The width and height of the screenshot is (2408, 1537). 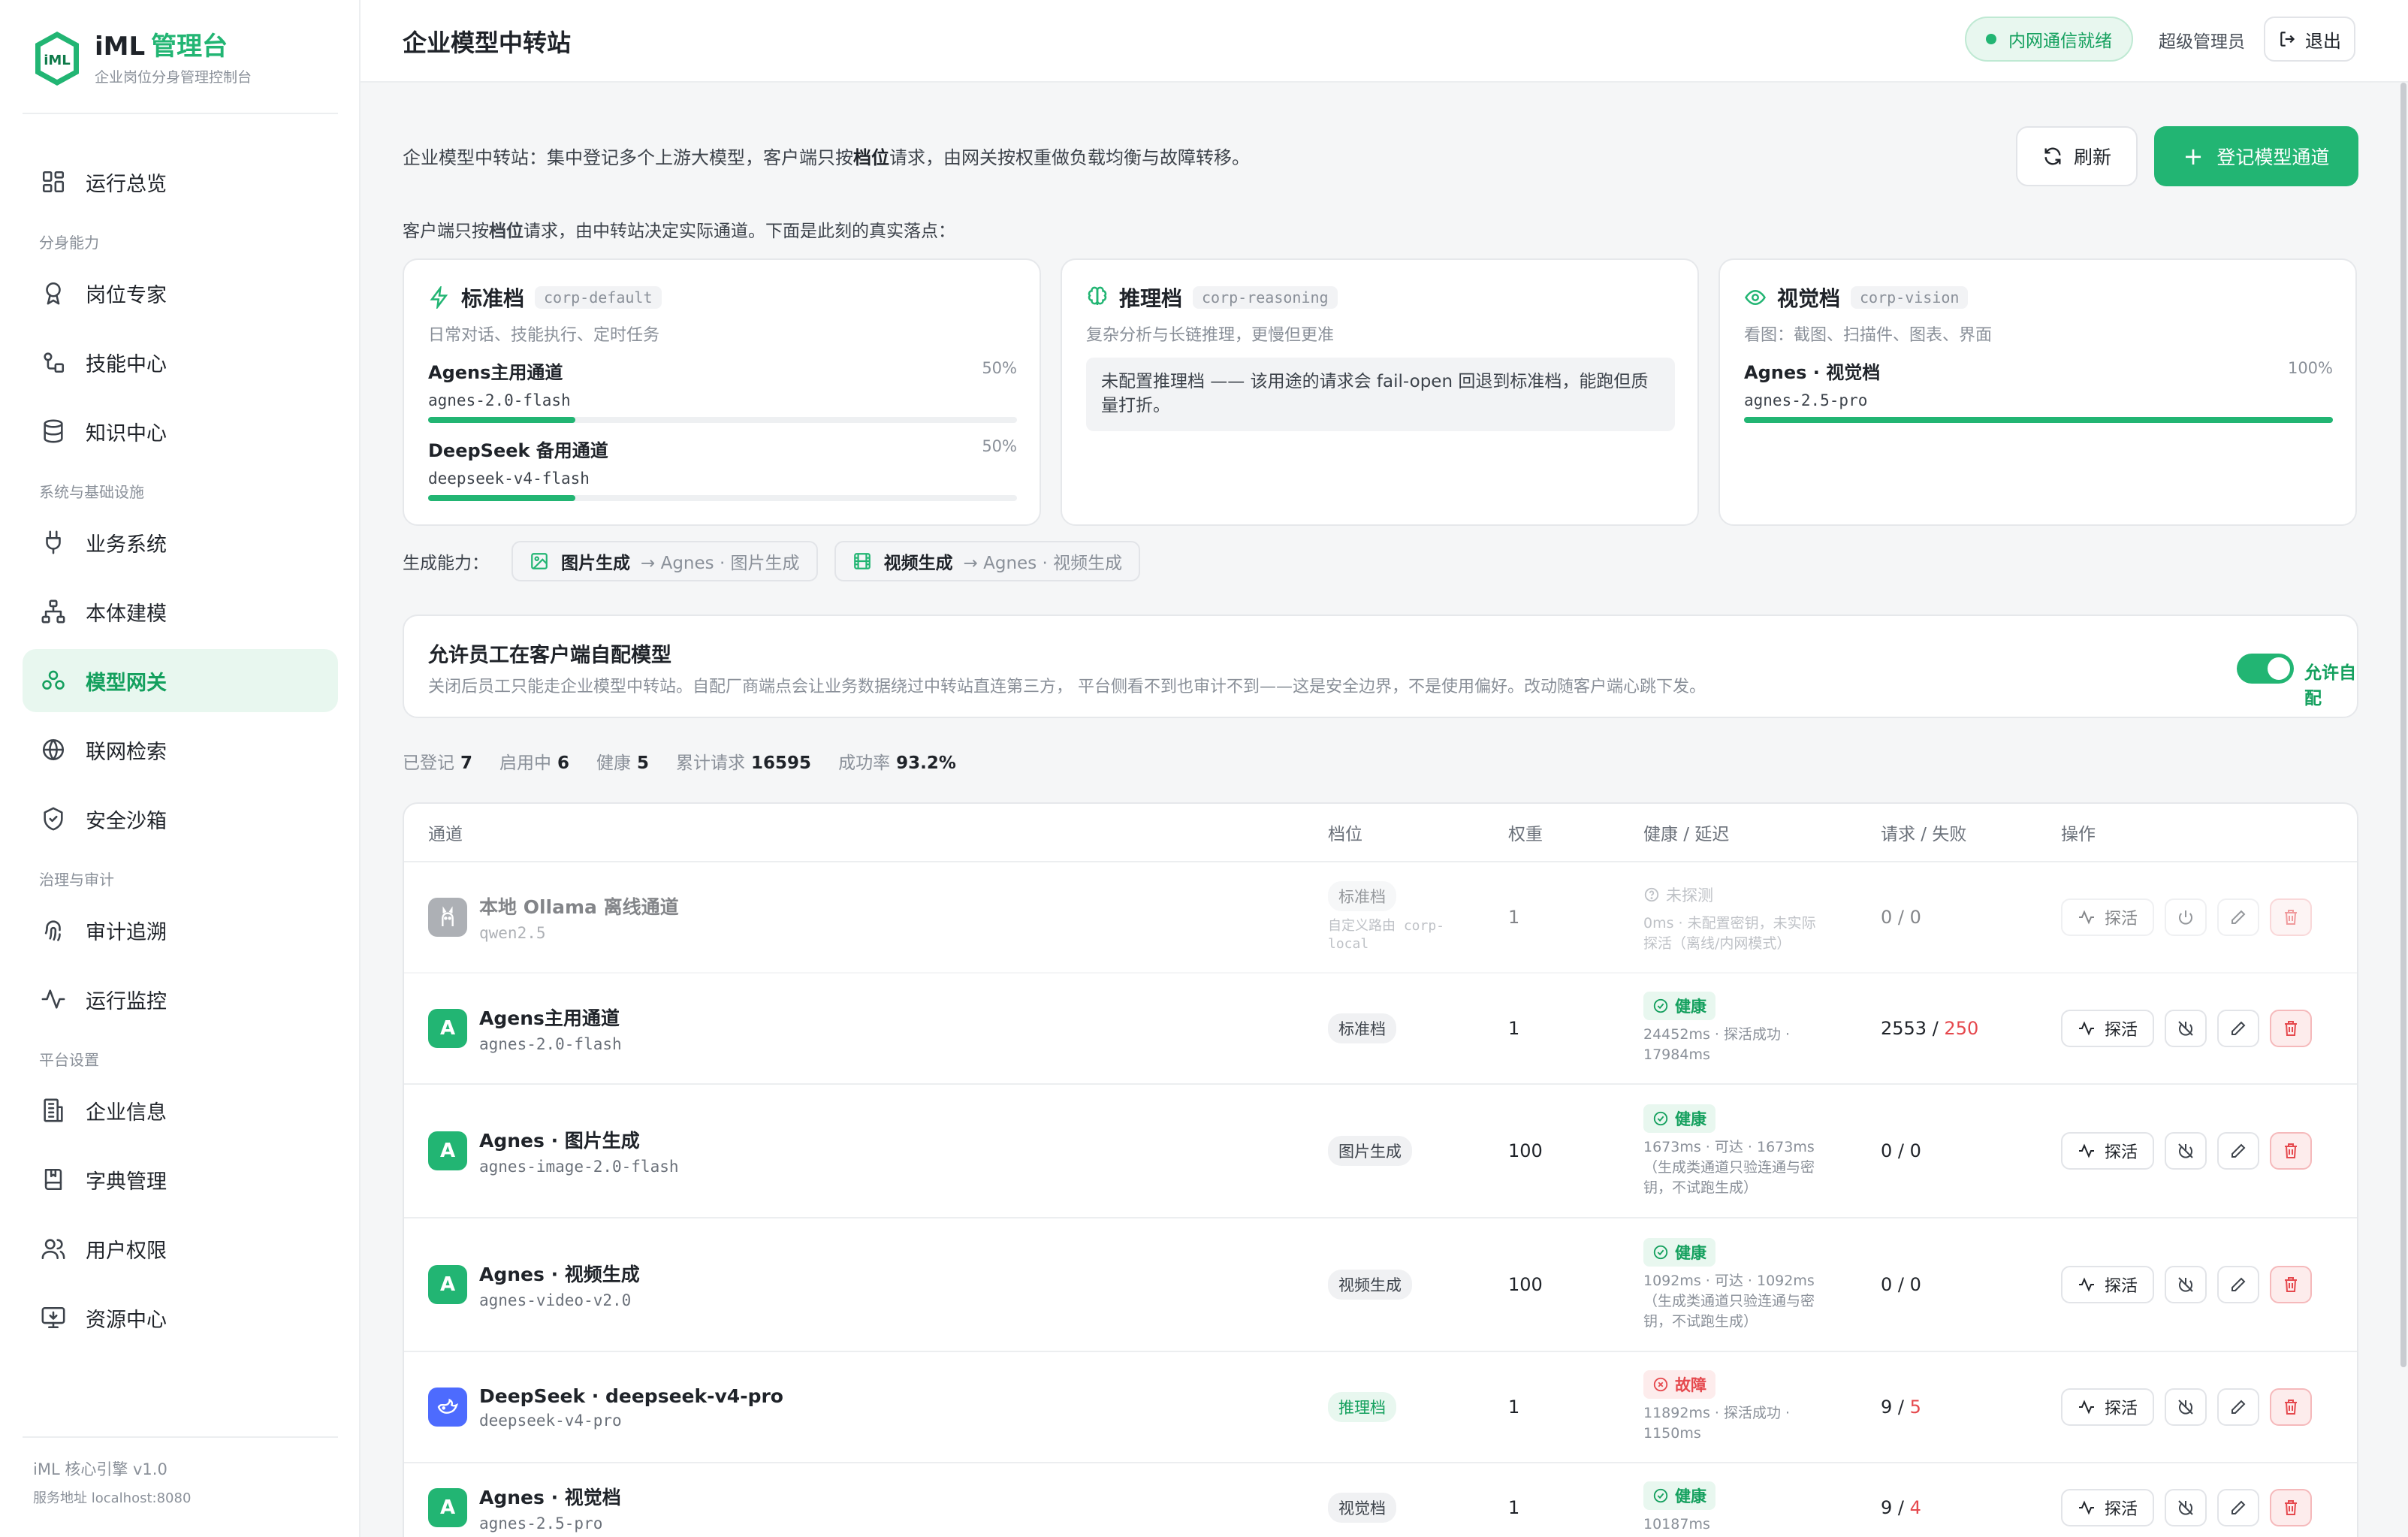 I want to click on sidebar-item-label: 技能中心, so click(x=126, y=364).